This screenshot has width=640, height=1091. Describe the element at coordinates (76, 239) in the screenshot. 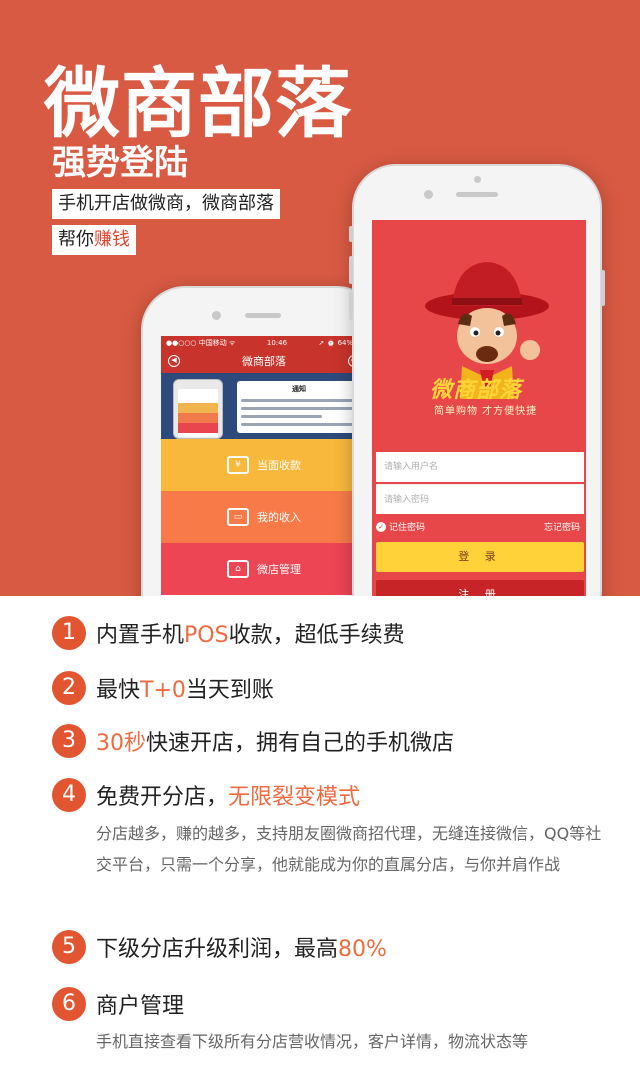

I see `tagline-prefix: 帮你` at that location.